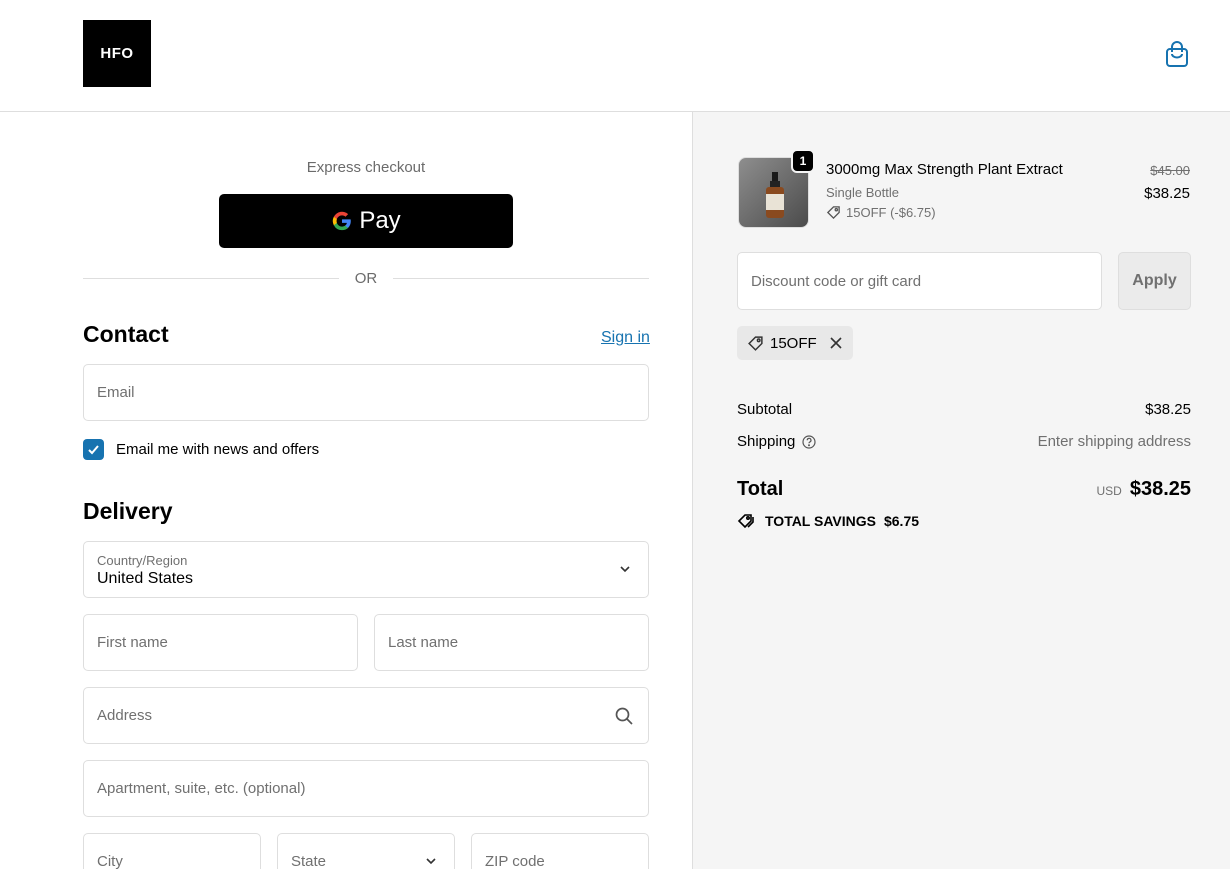 This screenshot has height=869, width=1230. What do you see at coordinates (366, 715) in the screenshot?
I see `address-field: Address` at bounding box center [366, 715].